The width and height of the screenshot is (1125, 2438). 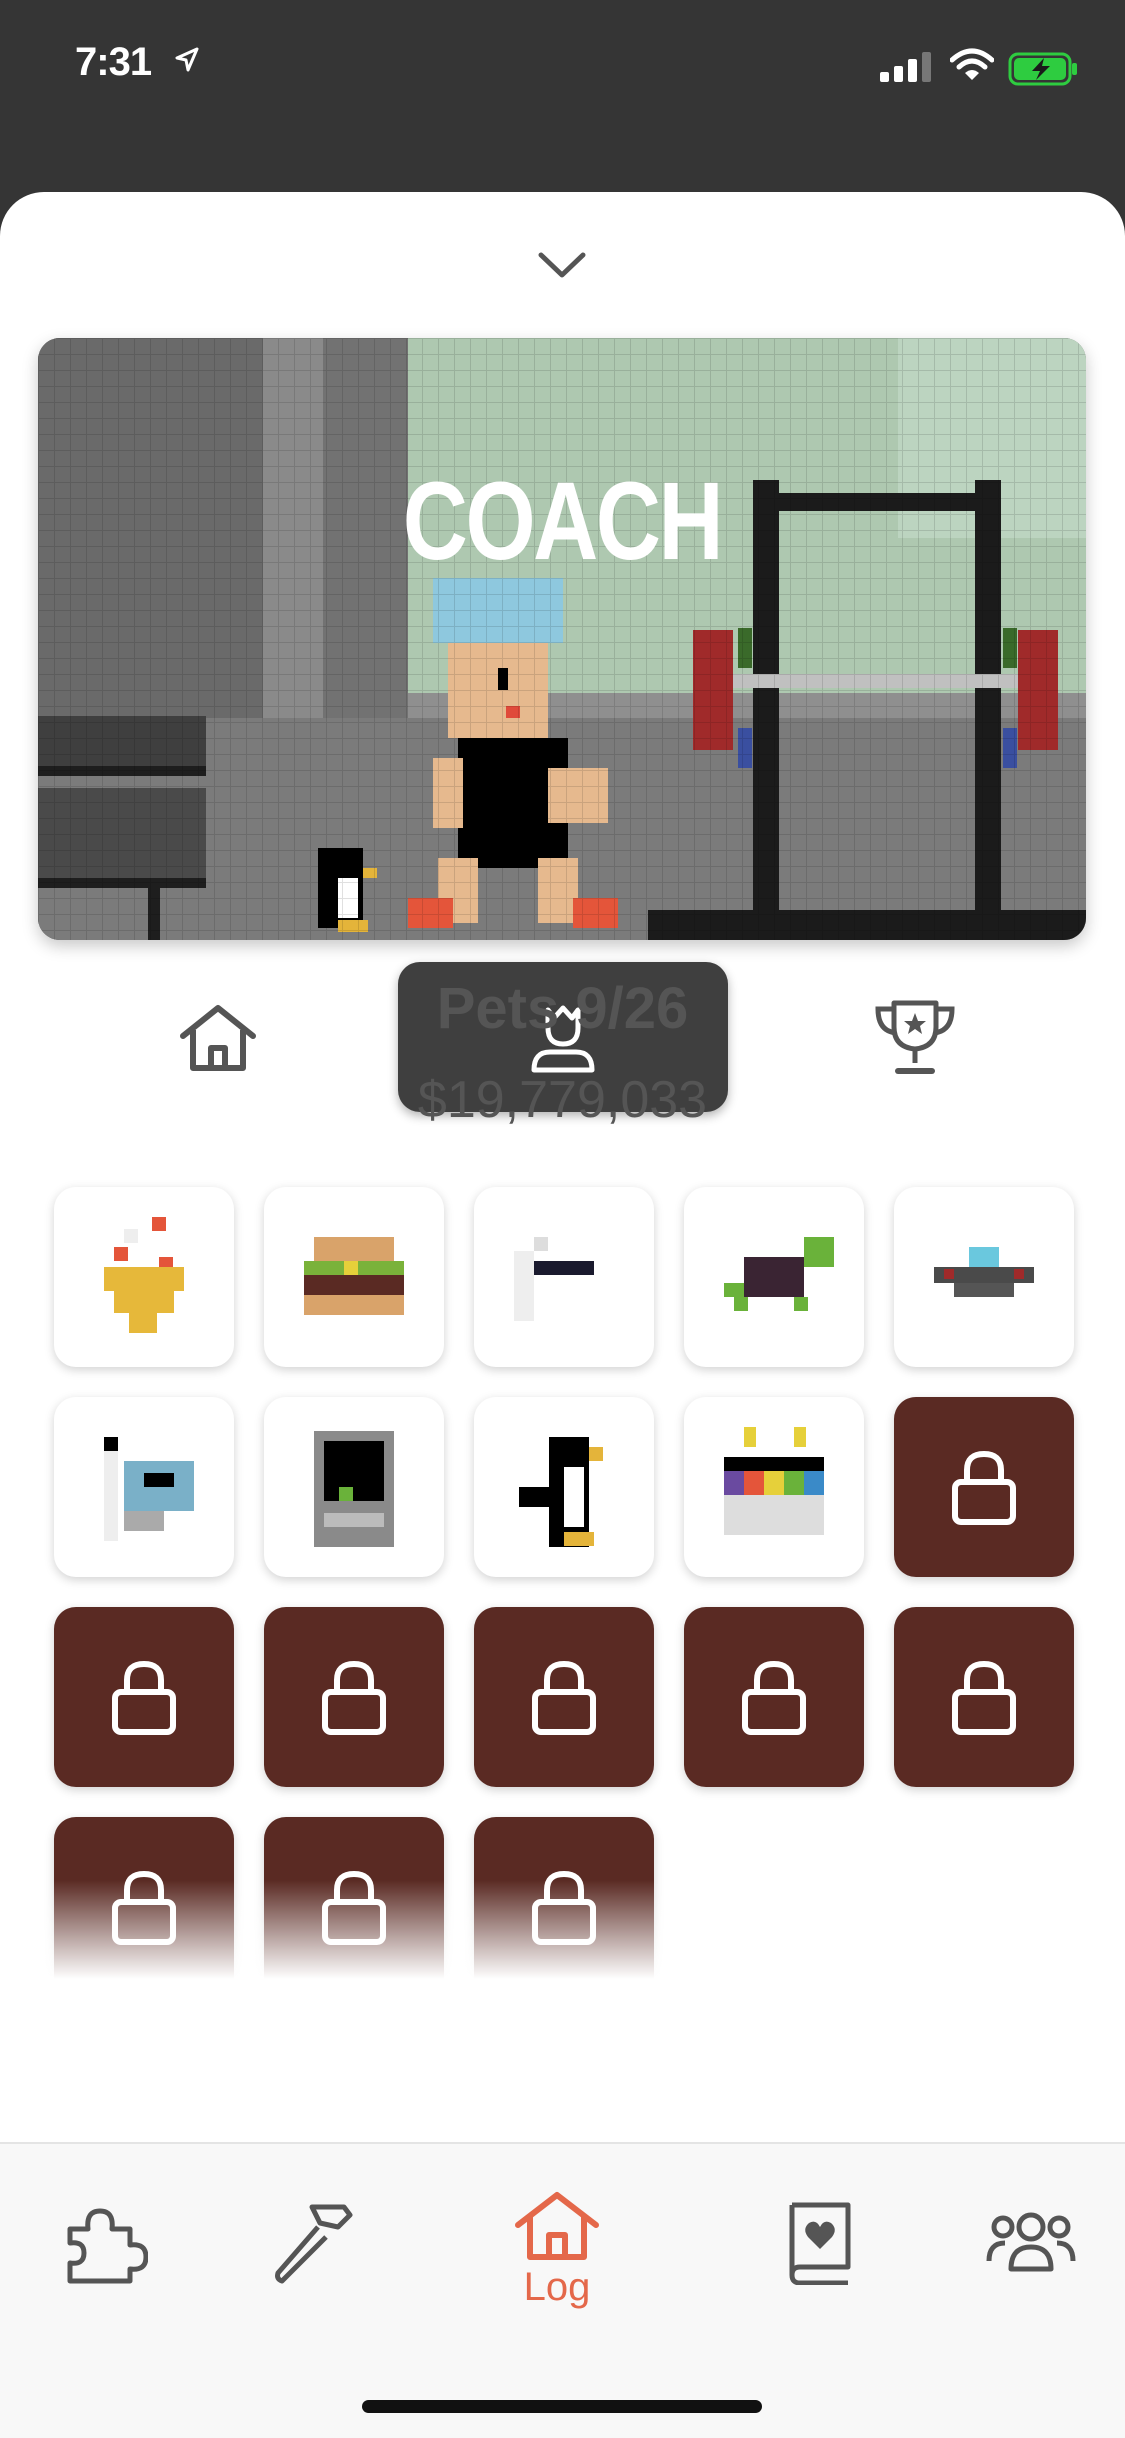 What do you see at coordinates (562, 1100) in the screenshot?
I see `pets-money: $19,779,033` at bounding box center [562, 1100].